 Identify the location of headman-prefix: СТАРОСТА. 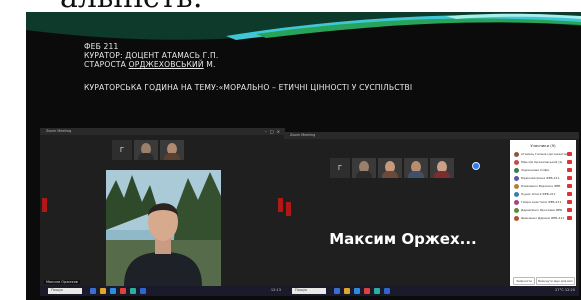
(106, 64).